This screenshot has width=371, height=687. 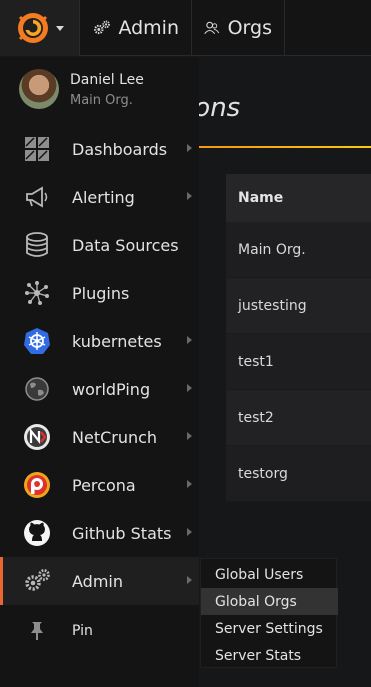 I want to click on menu-item-label: Admin, so click(x=97, y=581).